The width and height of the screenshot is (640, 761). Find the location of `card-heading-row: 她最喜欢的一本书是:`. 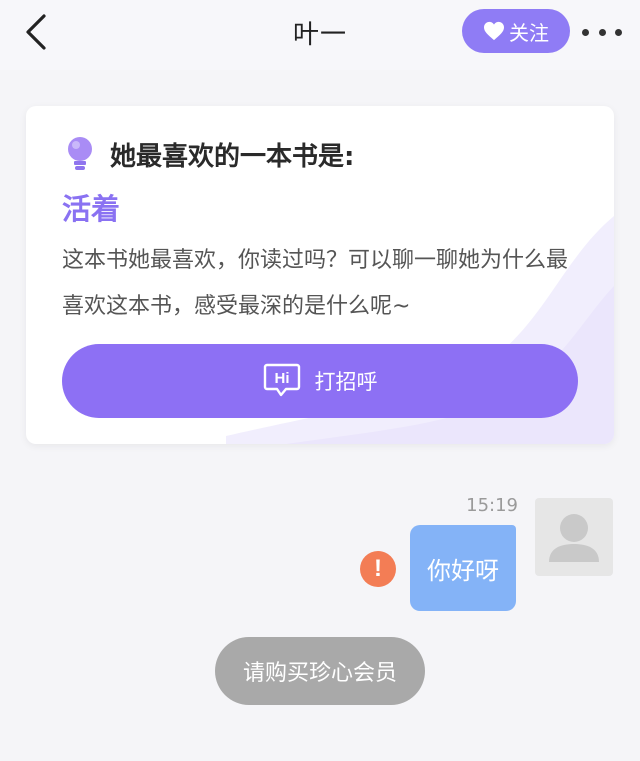

card-heading-row: 她最喜欢的一本书是: is located at coordinates (209, 154).